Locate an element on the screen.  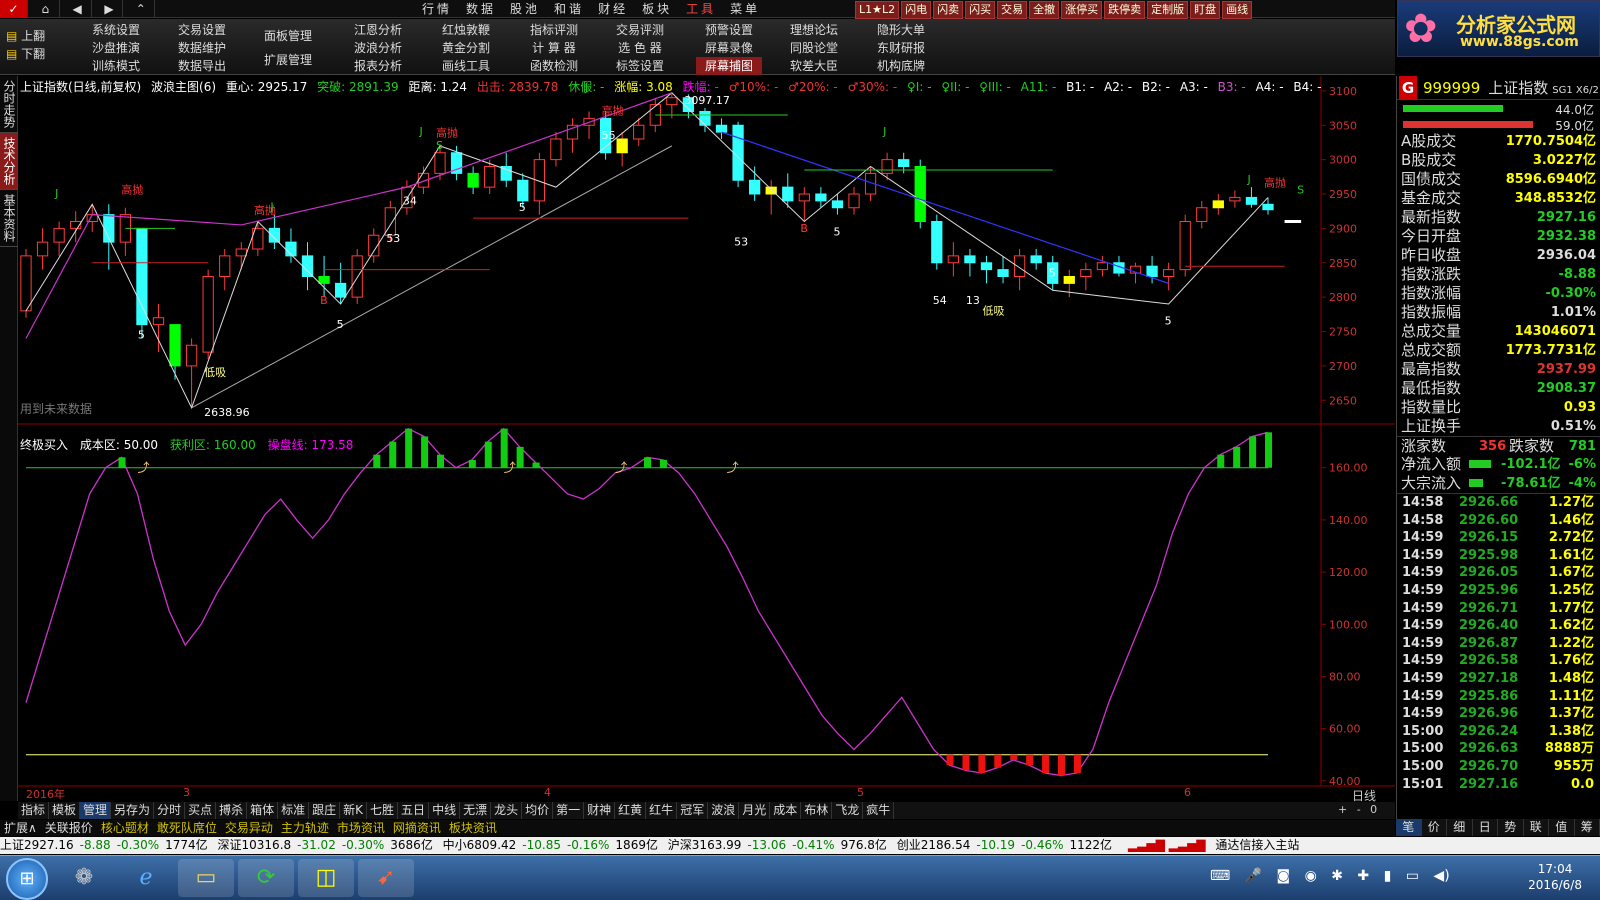
data-export-button: 数据导出 is located at coordinates (202, 66).